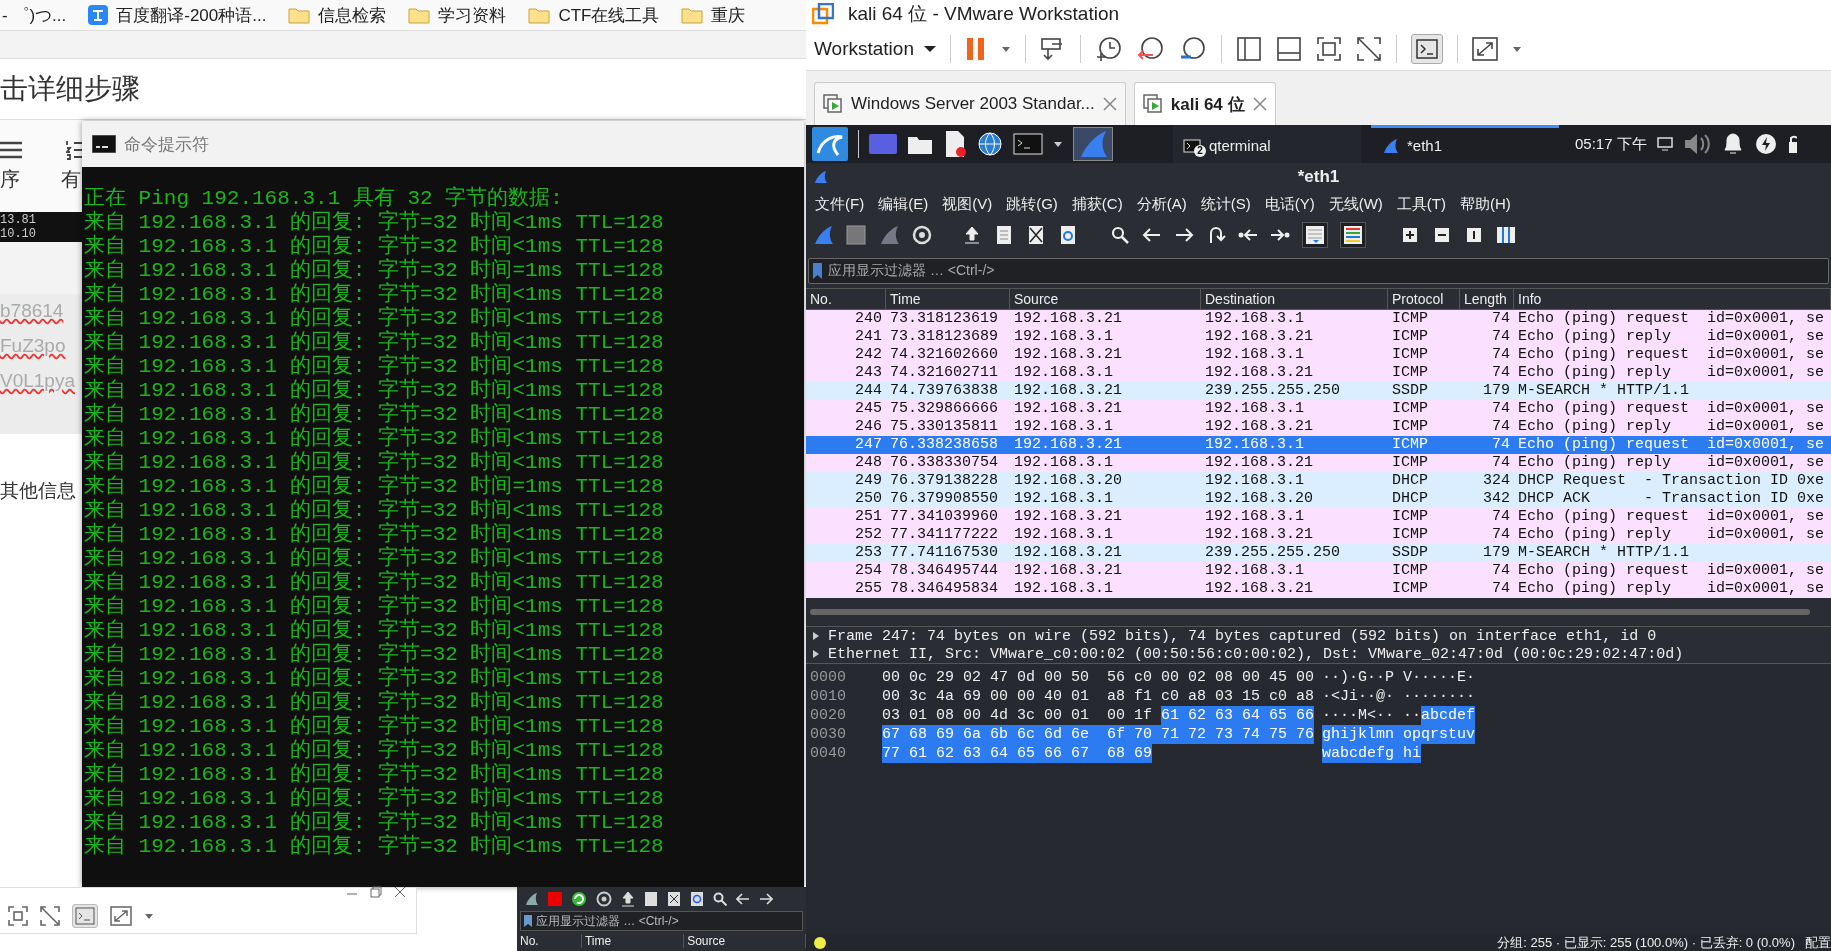  I want to click on packet-row: 250 76.379908550 192.168.3.1 192.168.3.20 DHCP 342 DHCP ACK - Transaction ID 0xe, so click(1318, 499).